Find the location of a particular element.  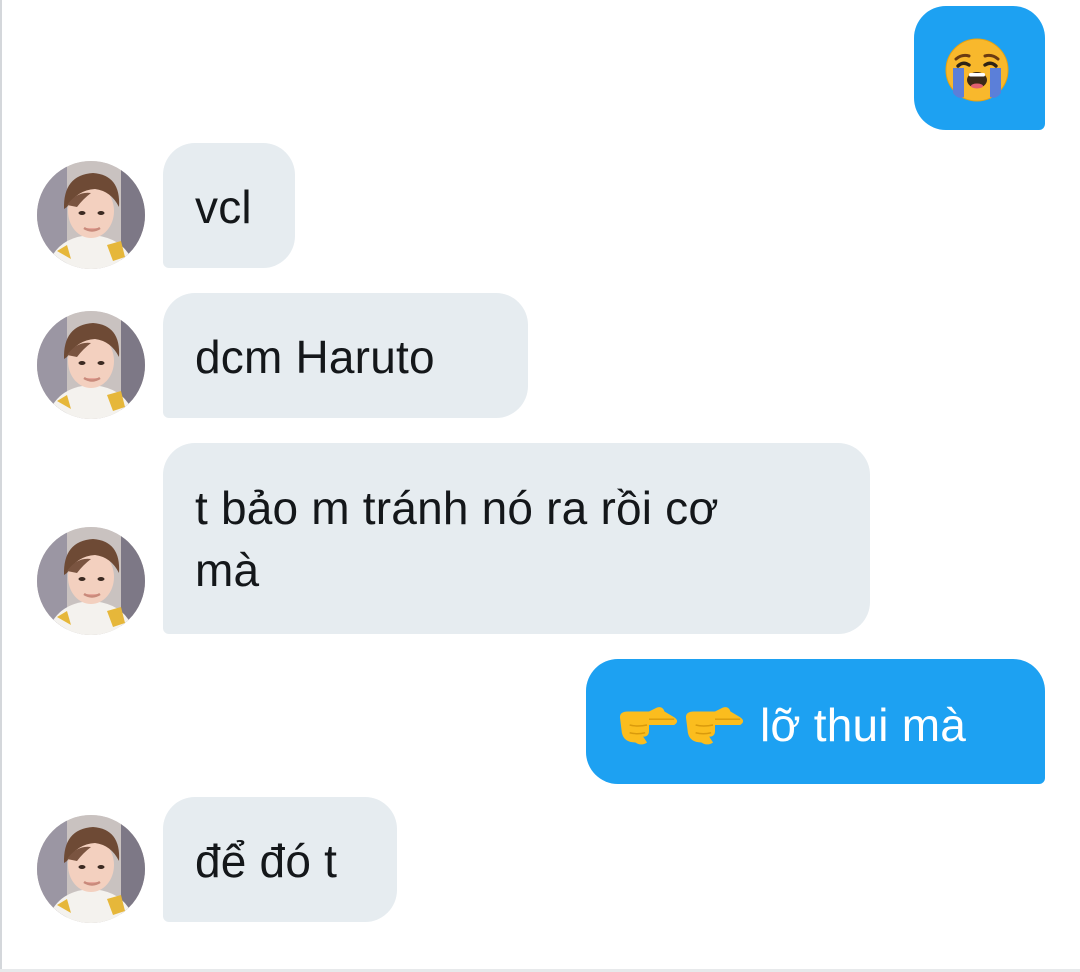

loudly-crying-face-icon is located at coordinates (977, 70).